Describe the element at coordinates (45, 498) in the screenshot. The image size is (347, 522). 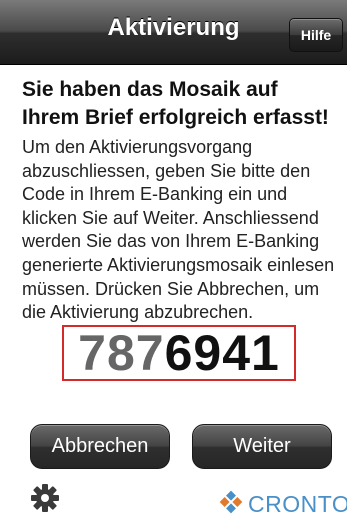
I see `gear-icon` at that location.